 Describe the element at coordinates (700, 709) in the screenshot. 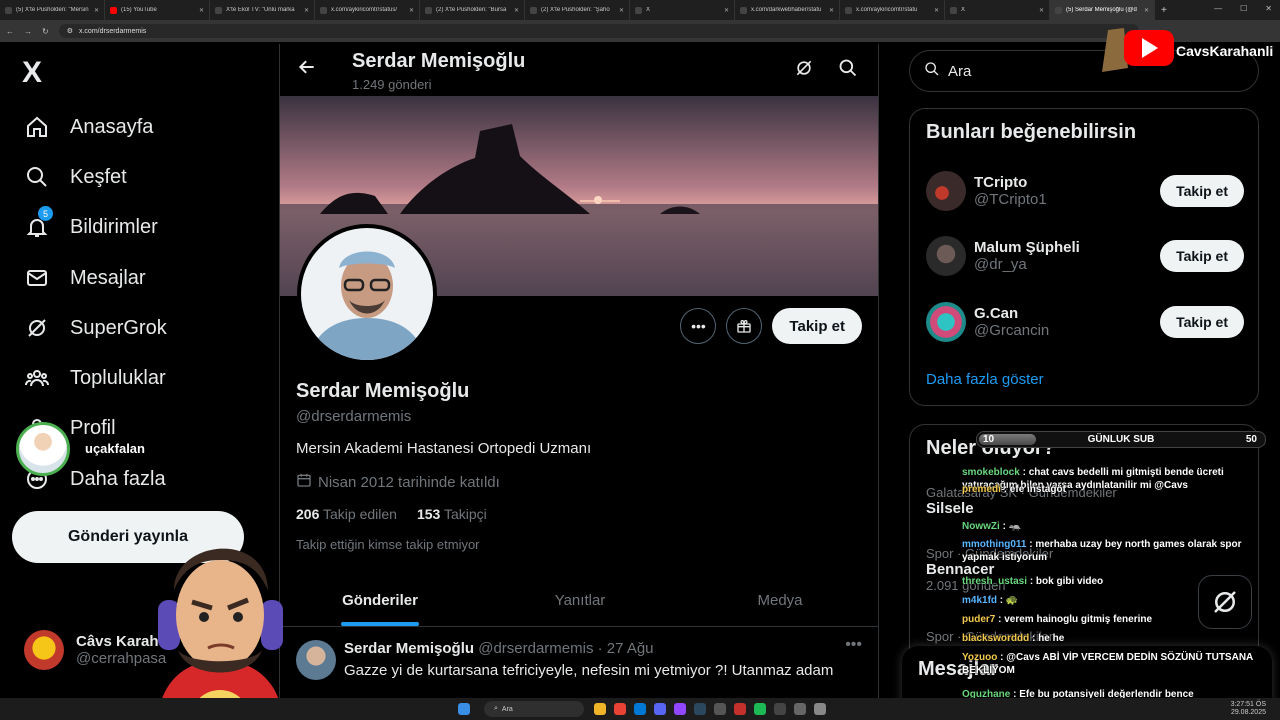

I see `steam-icon` at that location.